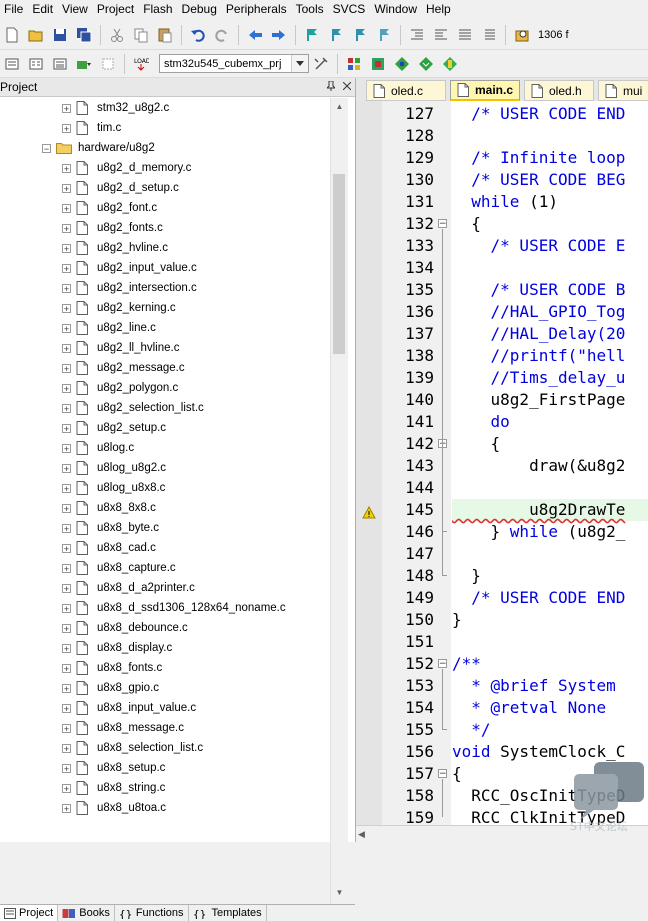 The image size is (648, 921). I want to click on code-line: 127 /* USER CODE END, so click(502, 114).